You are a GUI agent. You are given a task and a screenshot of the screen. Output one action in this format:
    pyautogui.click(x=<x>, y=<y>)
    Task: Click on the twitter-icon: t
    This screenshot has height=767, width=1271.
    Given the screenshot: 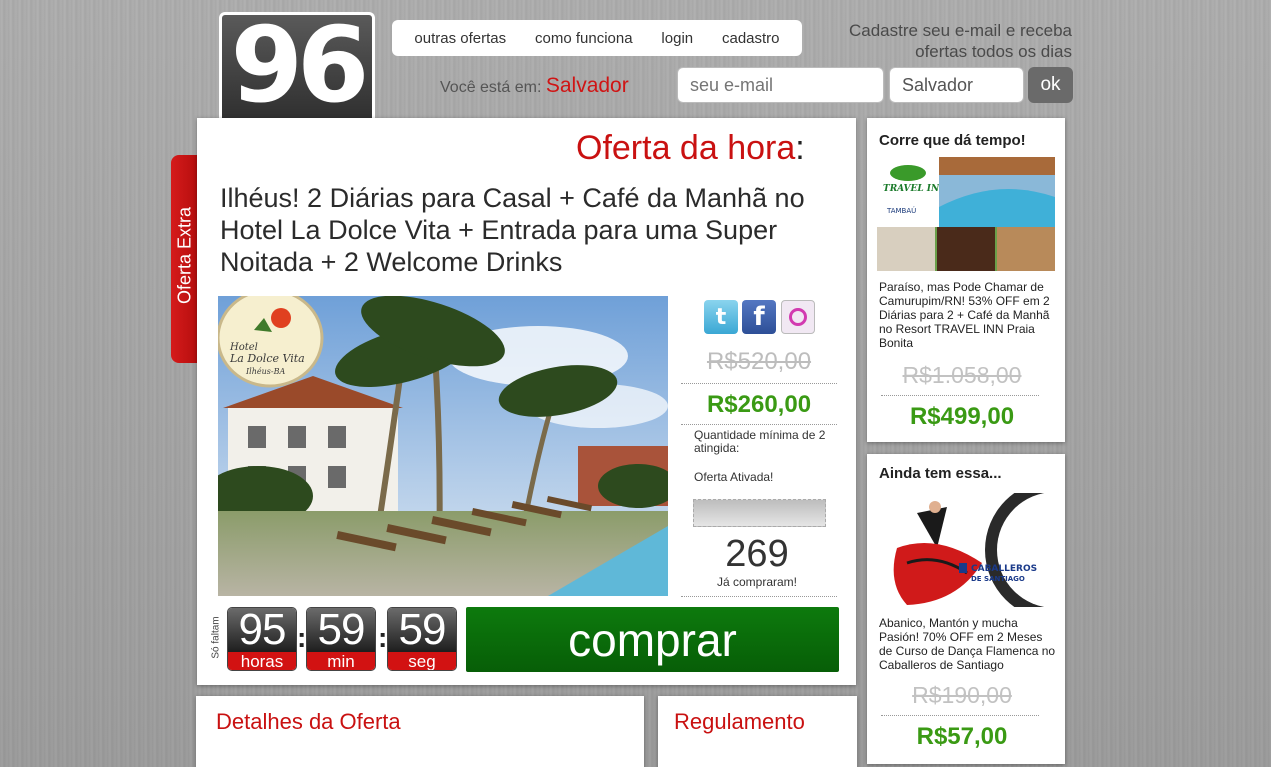 What is the action you would take?
    pyautogui.click(x=721, y=317)
    